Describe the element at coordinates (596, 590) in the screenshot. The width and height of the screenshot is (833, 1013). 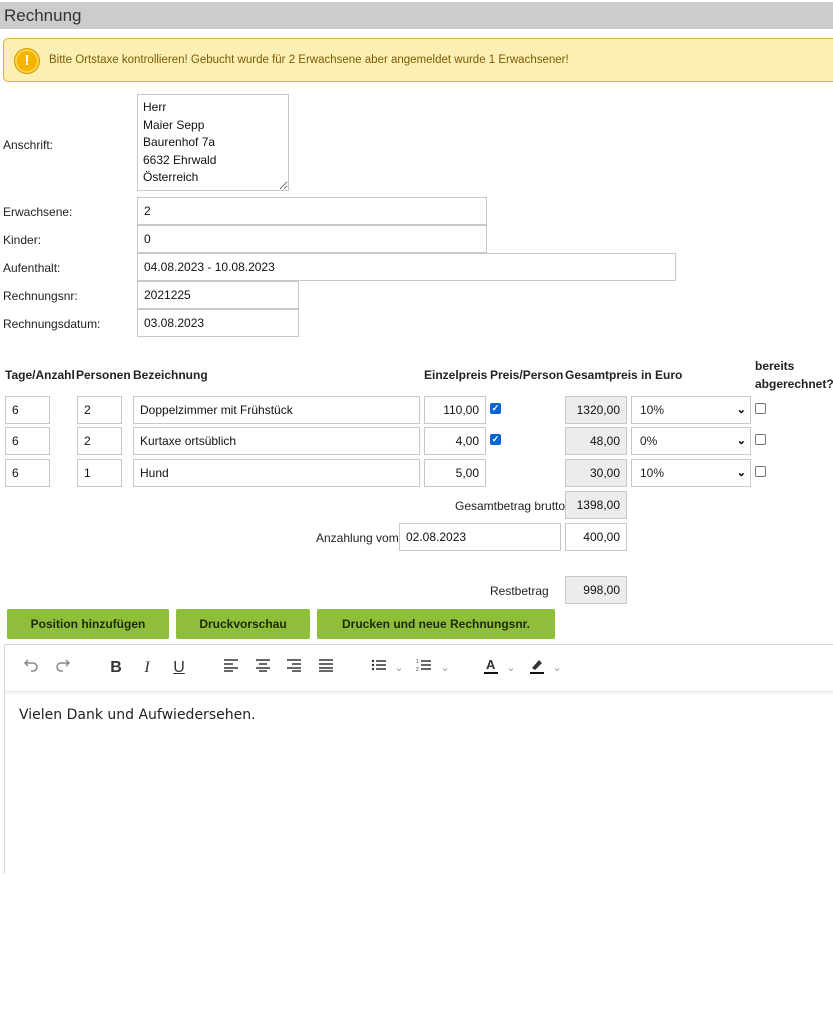
I see `rest-value: 998,00` at that location.